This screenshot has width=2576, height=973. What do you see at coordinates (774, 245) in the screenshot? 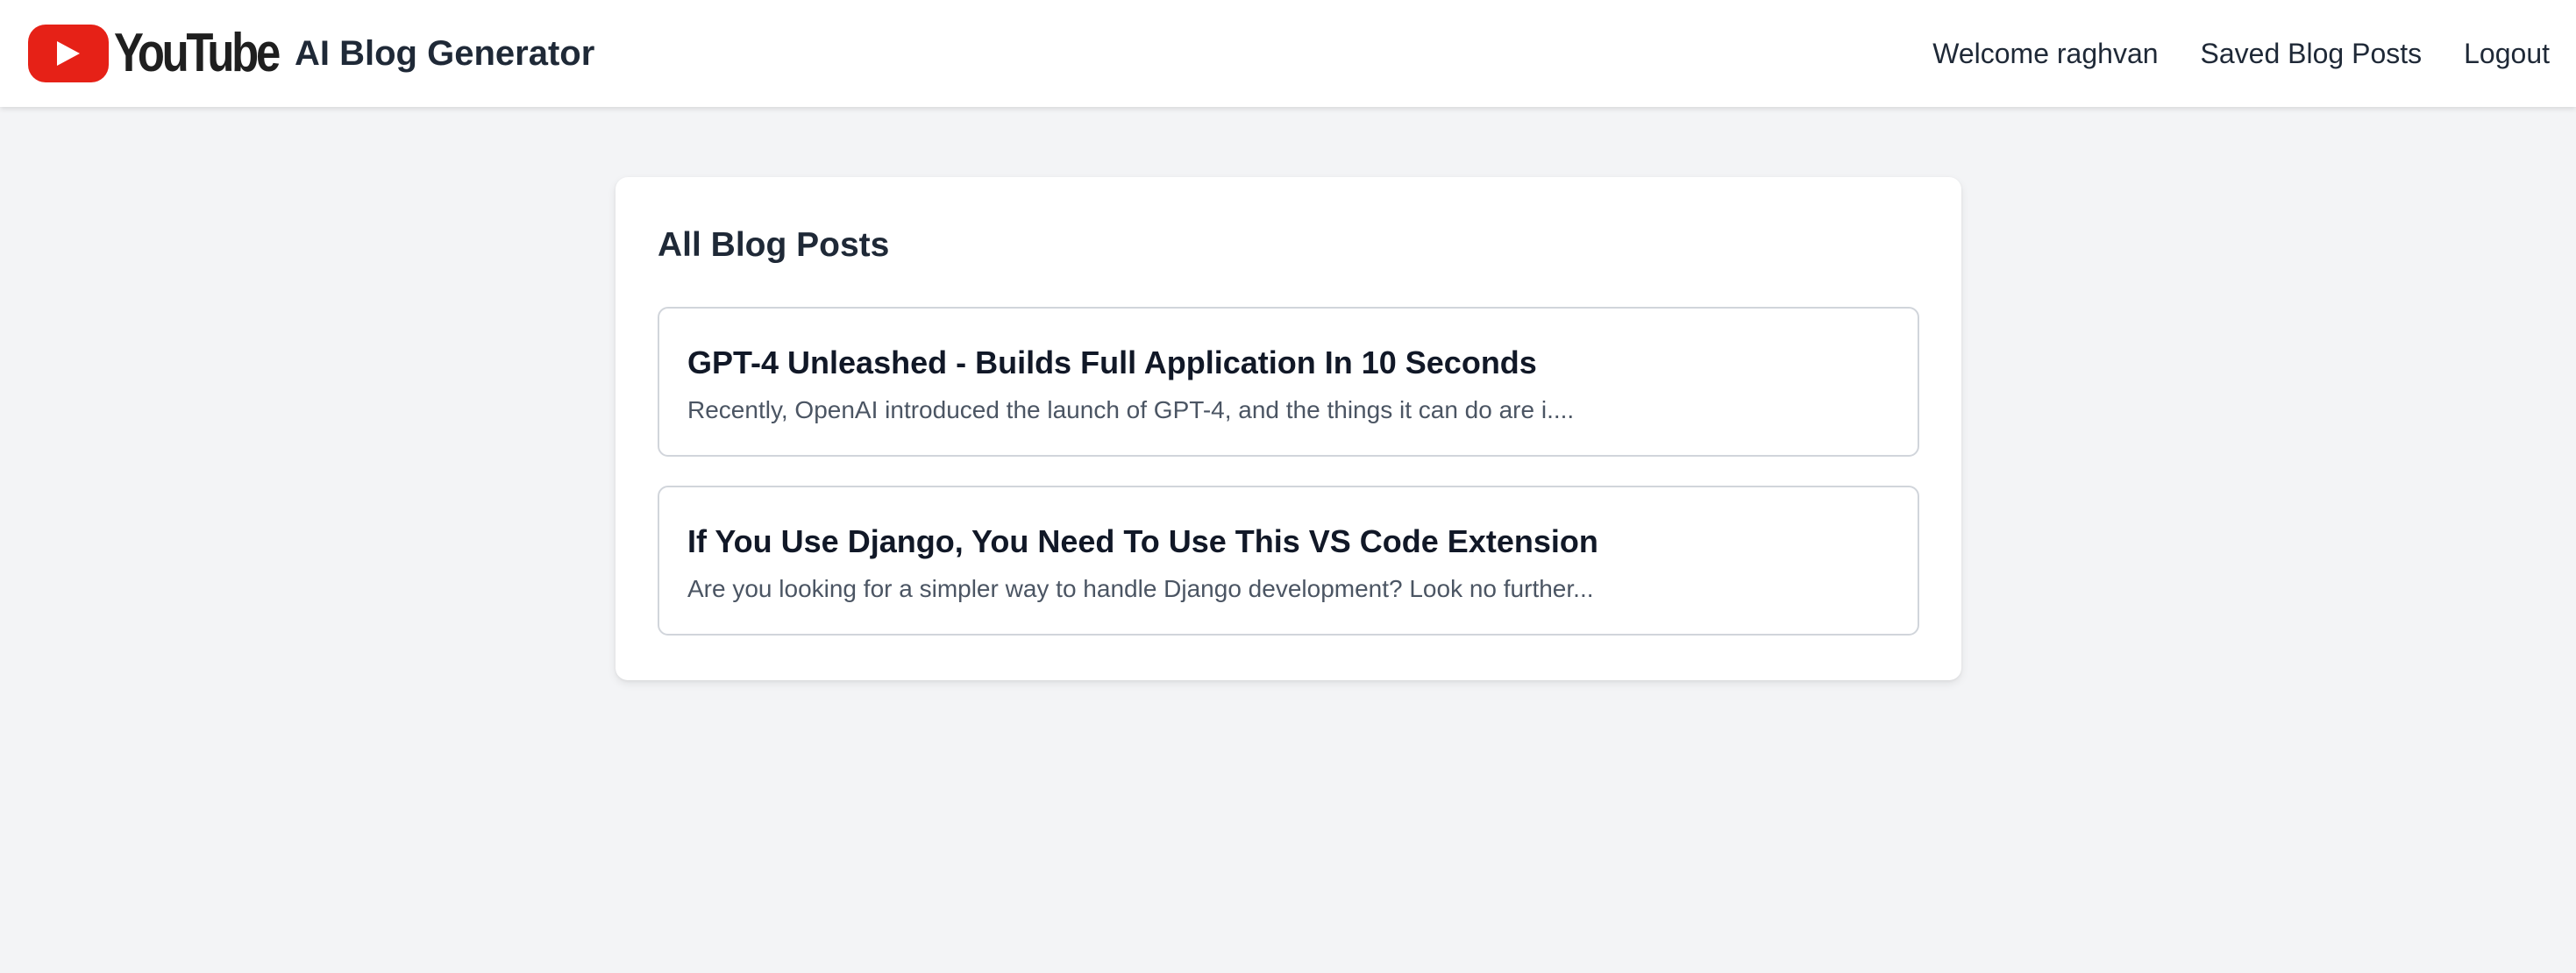
I see `page-title: All Blog Posts` at bounding box center [774, 245].